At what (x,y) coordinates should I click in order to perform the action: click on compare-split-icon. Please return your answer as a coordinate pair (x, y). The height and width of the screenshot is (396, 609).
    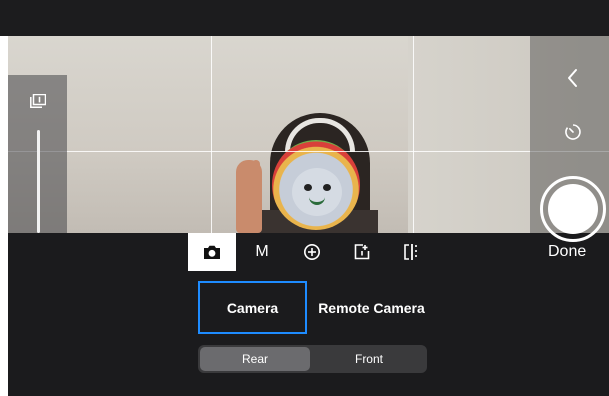
    Looking at the image, I should click on (412, 252).